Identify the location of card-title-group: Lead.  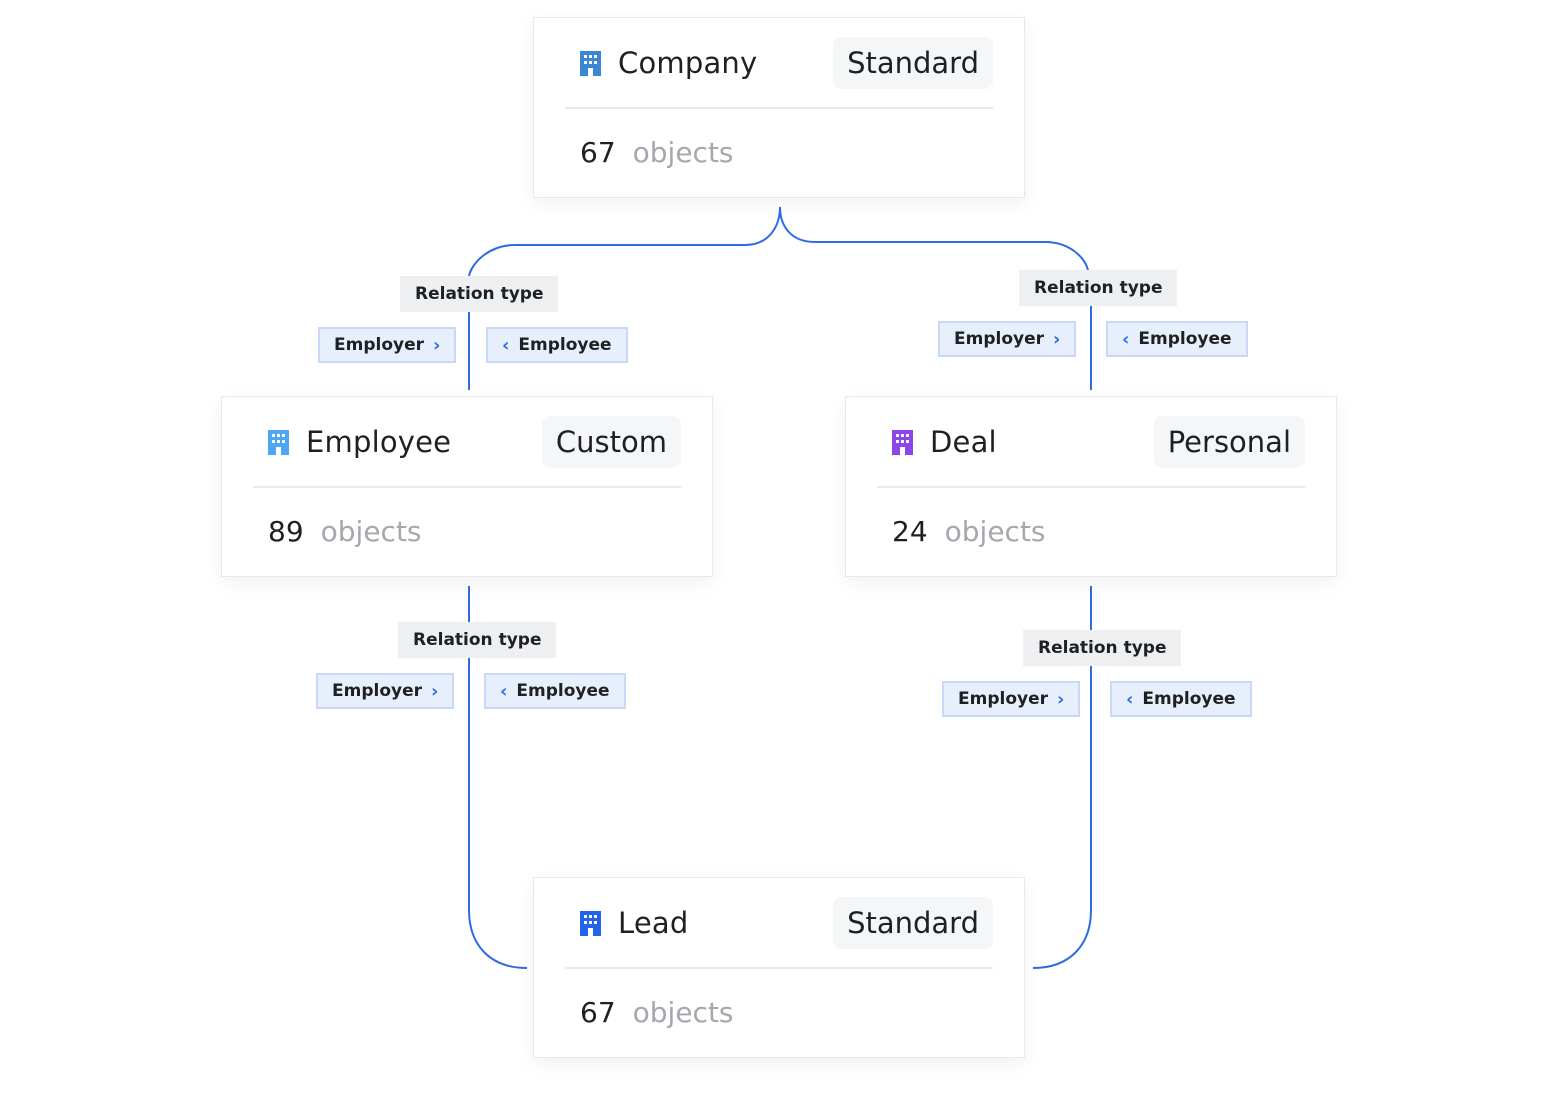
(626, 923).